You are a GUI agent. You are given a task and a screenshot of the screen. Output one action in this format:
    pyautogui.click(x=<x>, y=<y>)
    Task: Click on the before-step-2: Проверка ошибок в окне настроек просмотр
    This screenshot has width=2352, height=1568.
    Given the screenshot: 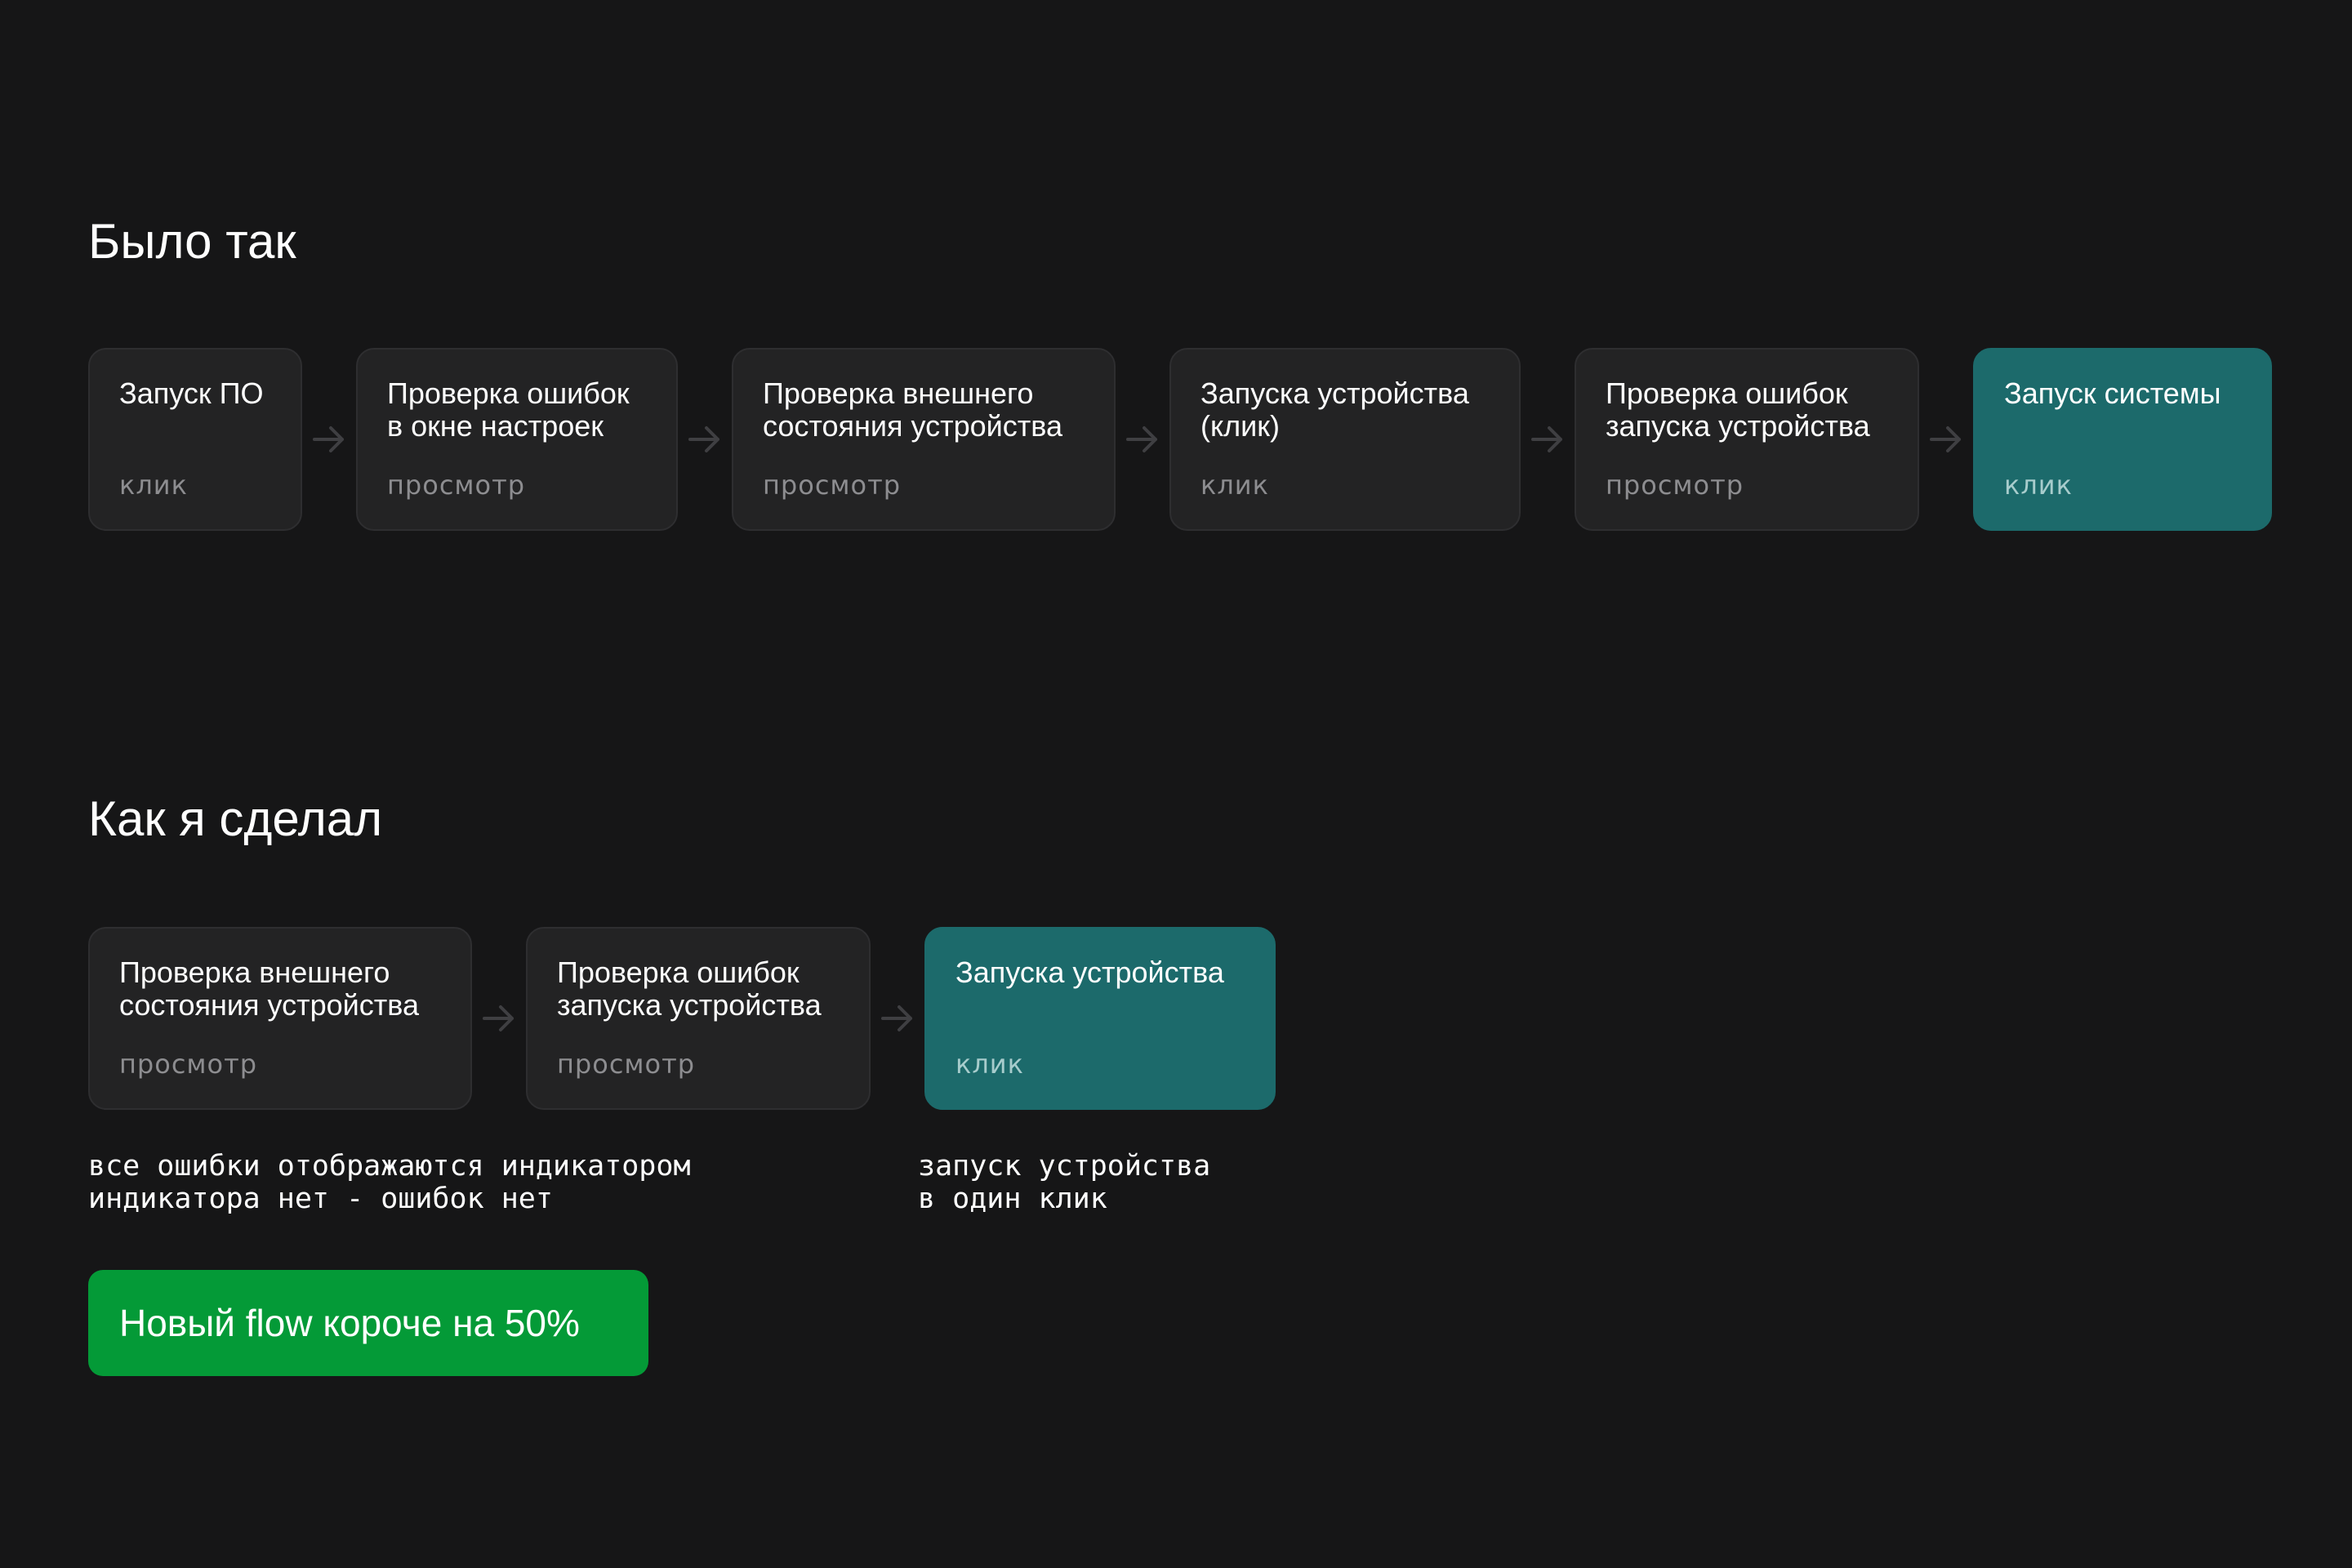 What is the action you would take?
    pyautogui.click(x=517, y=439)
    